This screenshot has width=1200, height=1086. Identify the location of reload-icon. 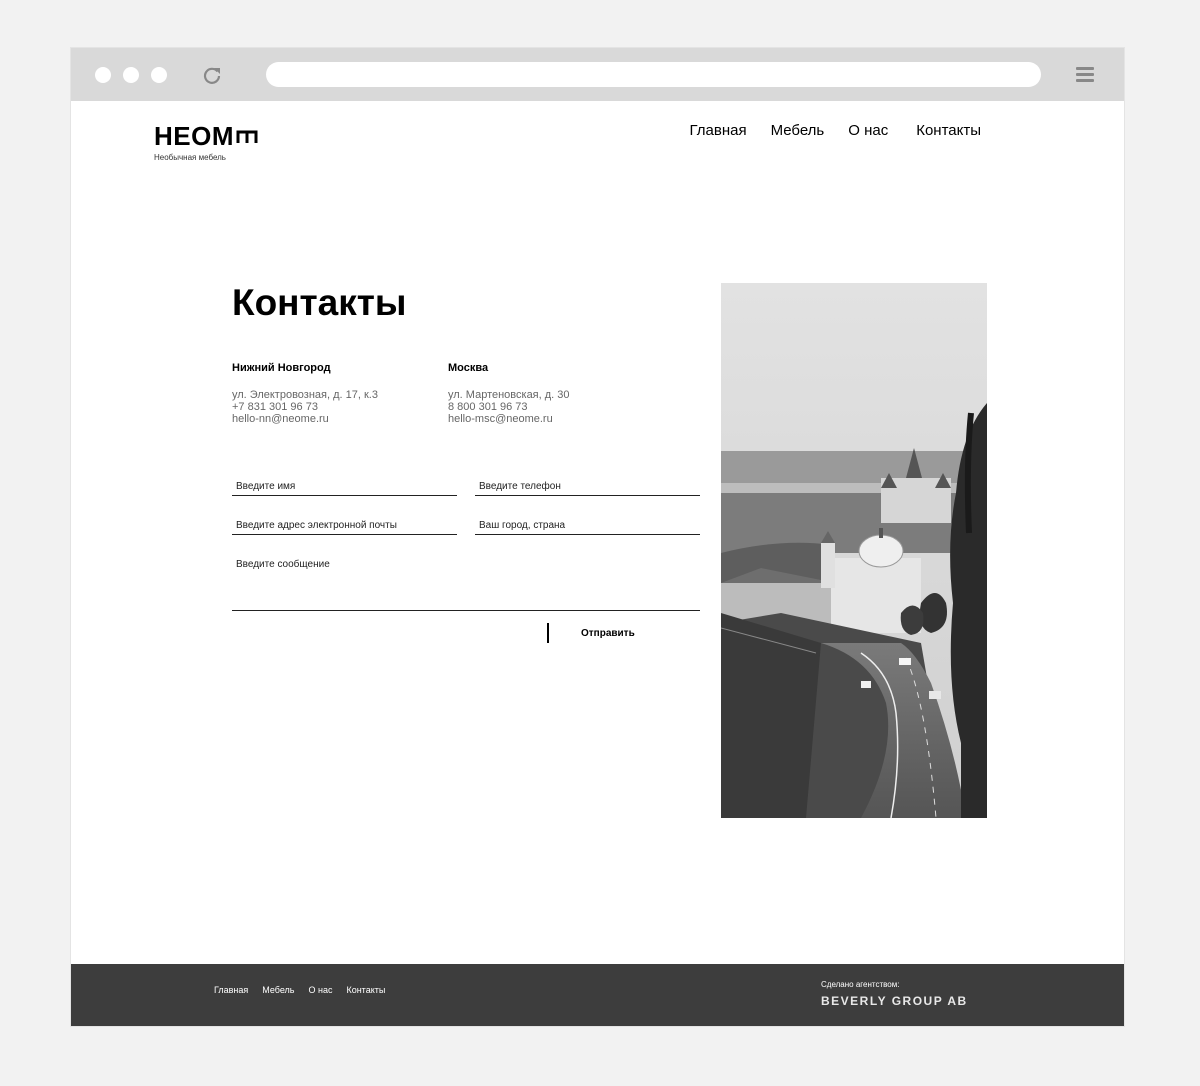
(212, 75).